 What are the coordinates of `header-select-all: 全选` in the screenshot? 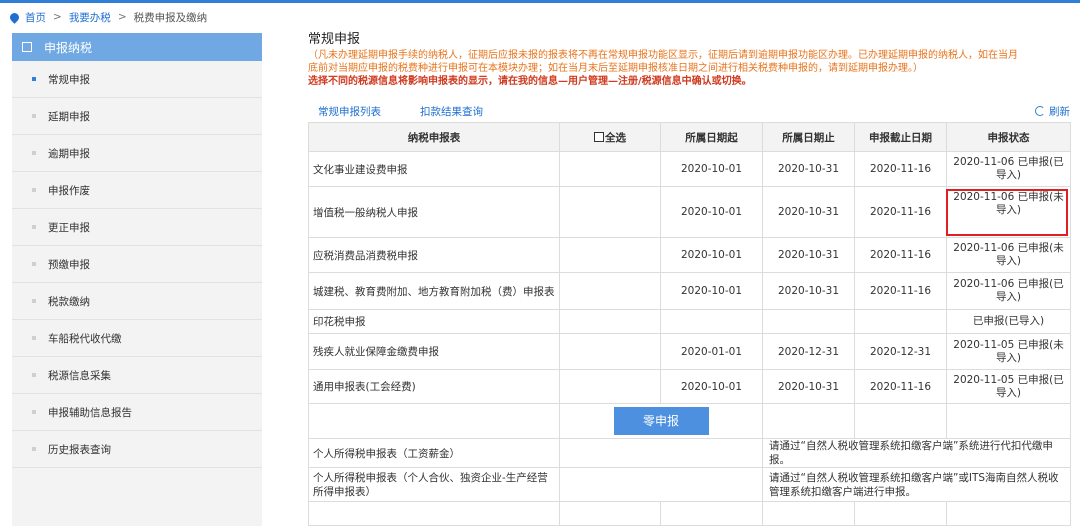 It's located at (610, 137).